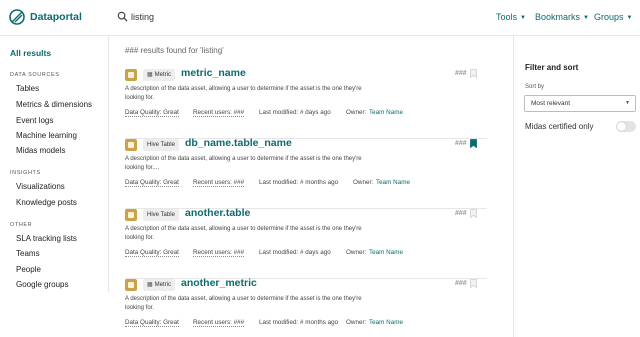 The image size is (640, 337). I want to click on sidebar-item-event-logs: Event logs, so click(34, 120).